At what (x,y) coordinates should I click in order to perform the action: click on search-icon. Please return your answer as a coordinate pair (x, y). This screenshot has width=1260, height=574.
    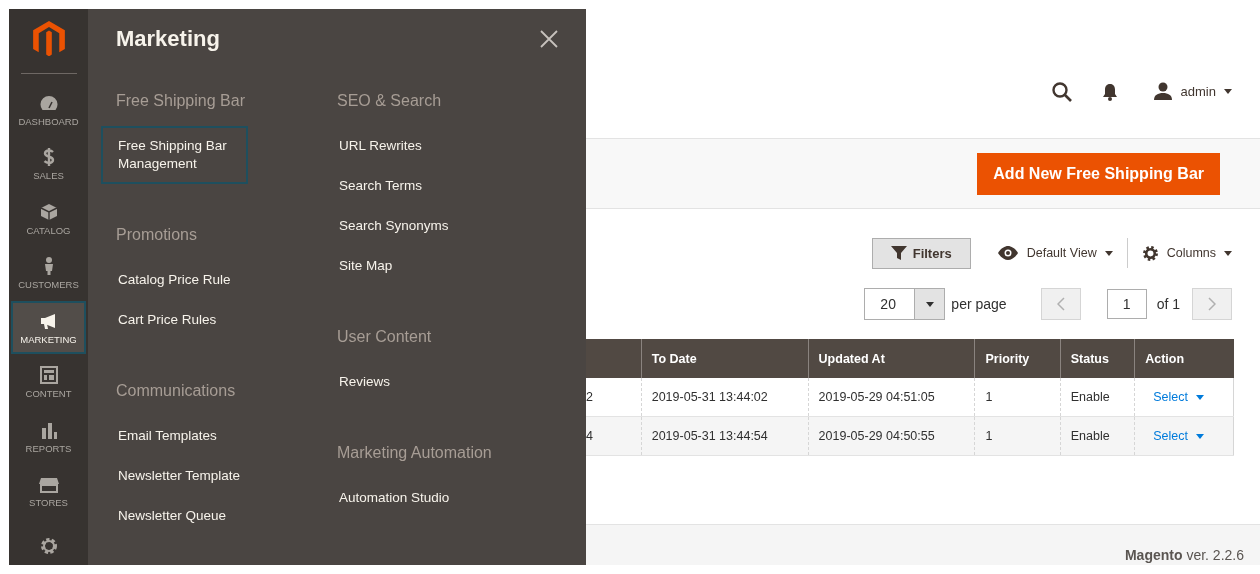
    Looking at the image, I should click on (1061, 92).